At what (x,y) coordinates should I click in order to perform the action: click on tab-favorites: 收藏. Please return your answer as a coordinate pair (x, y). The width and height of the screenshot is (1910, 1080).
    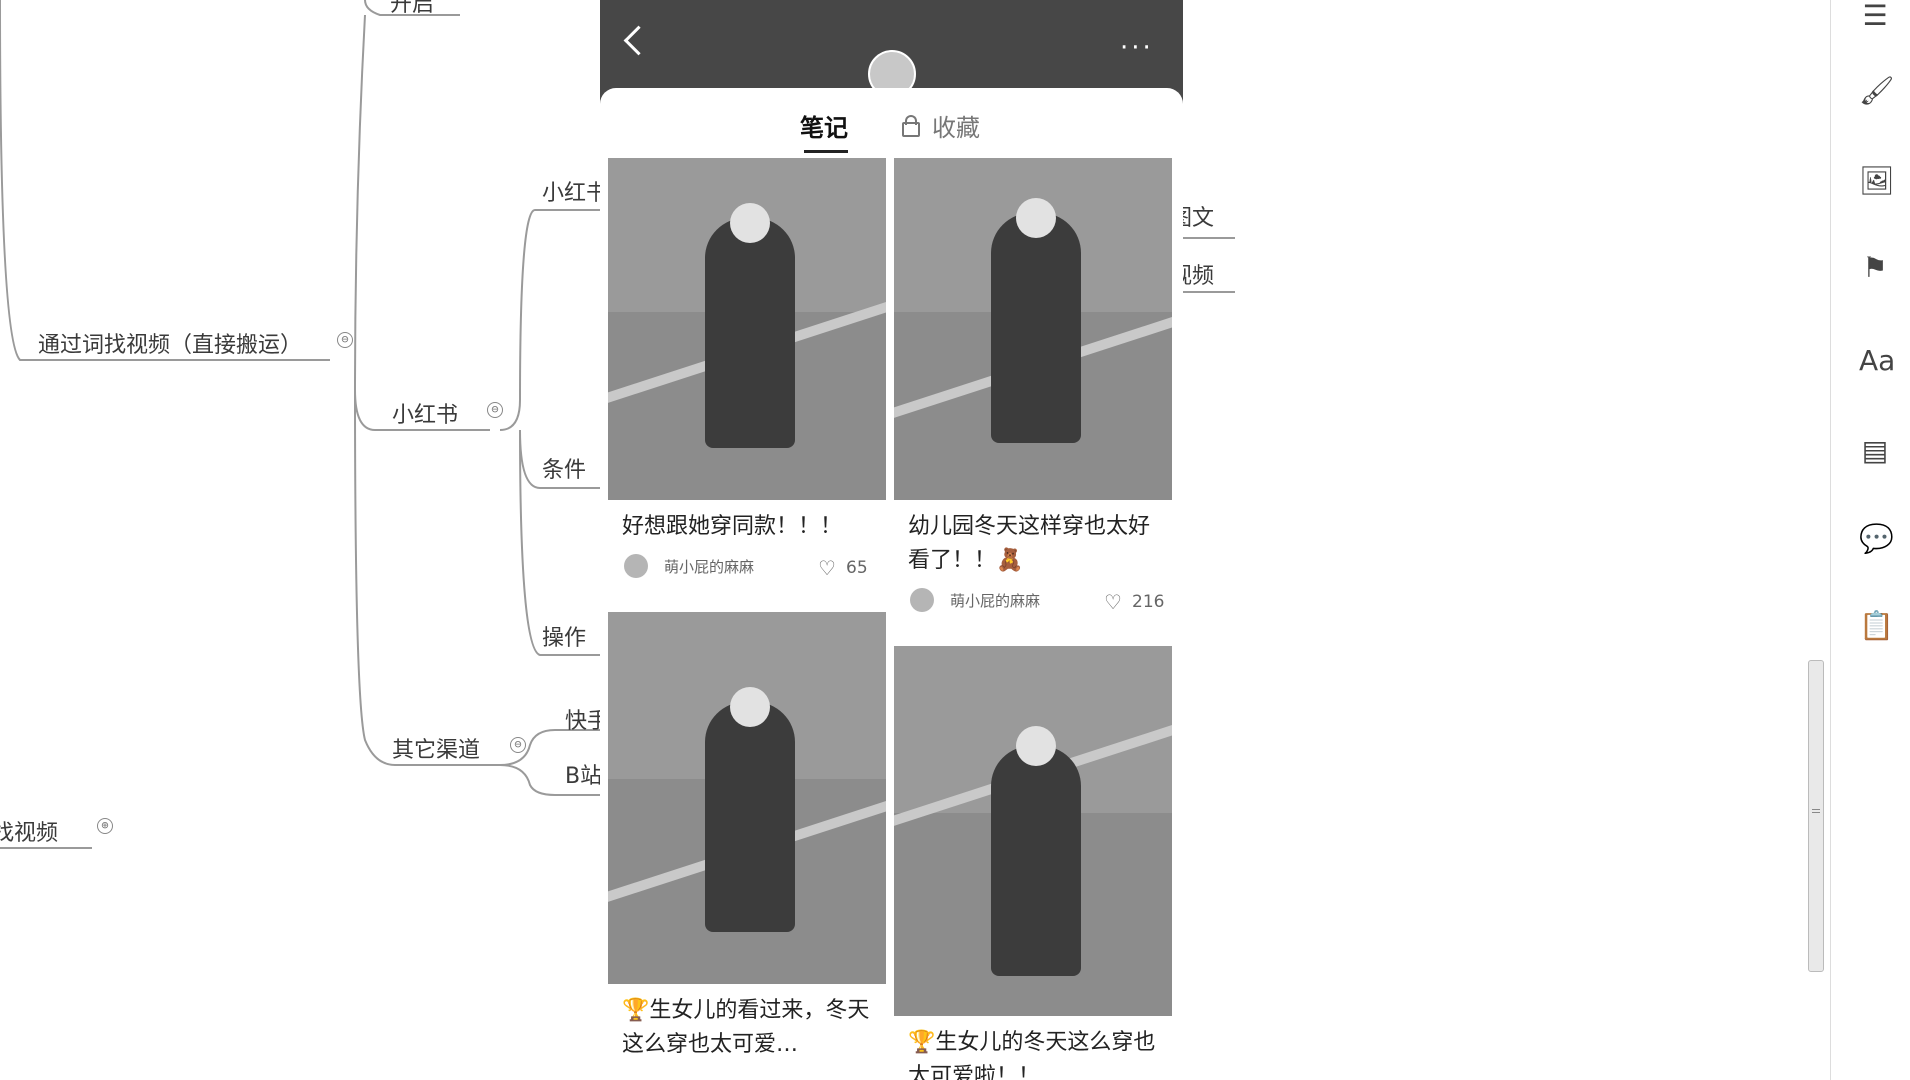
    Looking at the image, I should click on (956, 125).